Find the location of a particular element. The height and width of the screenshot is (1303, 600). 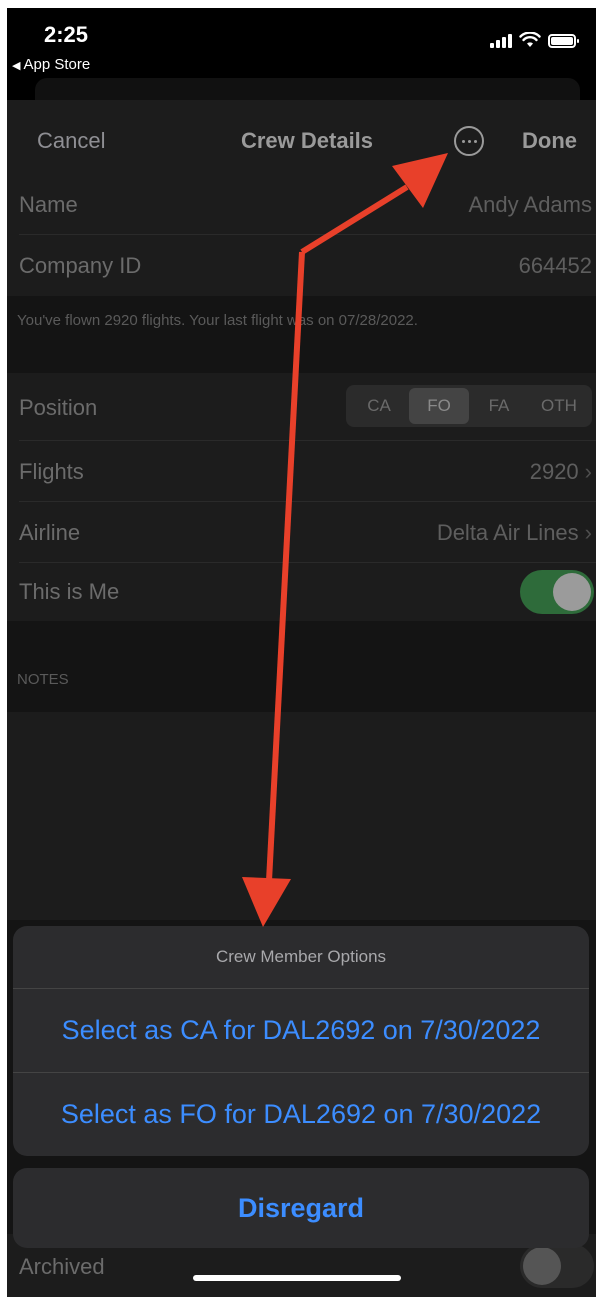

position-fa-segment: FA is located at coordinates (499, 406).